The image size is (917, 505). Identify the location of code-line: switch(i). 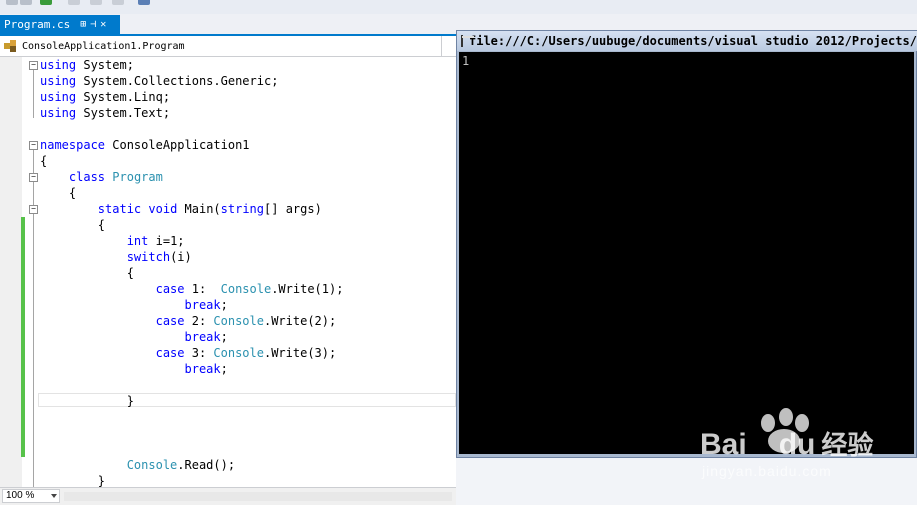
(191, 257).